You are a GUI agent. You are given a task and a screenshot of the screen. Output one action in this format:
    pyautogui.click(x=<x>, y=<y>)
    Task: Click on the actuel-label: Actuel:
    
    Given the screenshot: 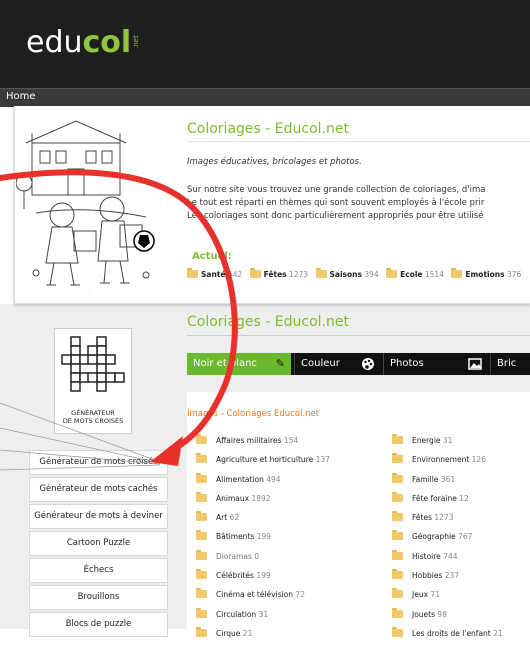 What is the action you would take?
    pyautogui.click(x=212, y=256)
    